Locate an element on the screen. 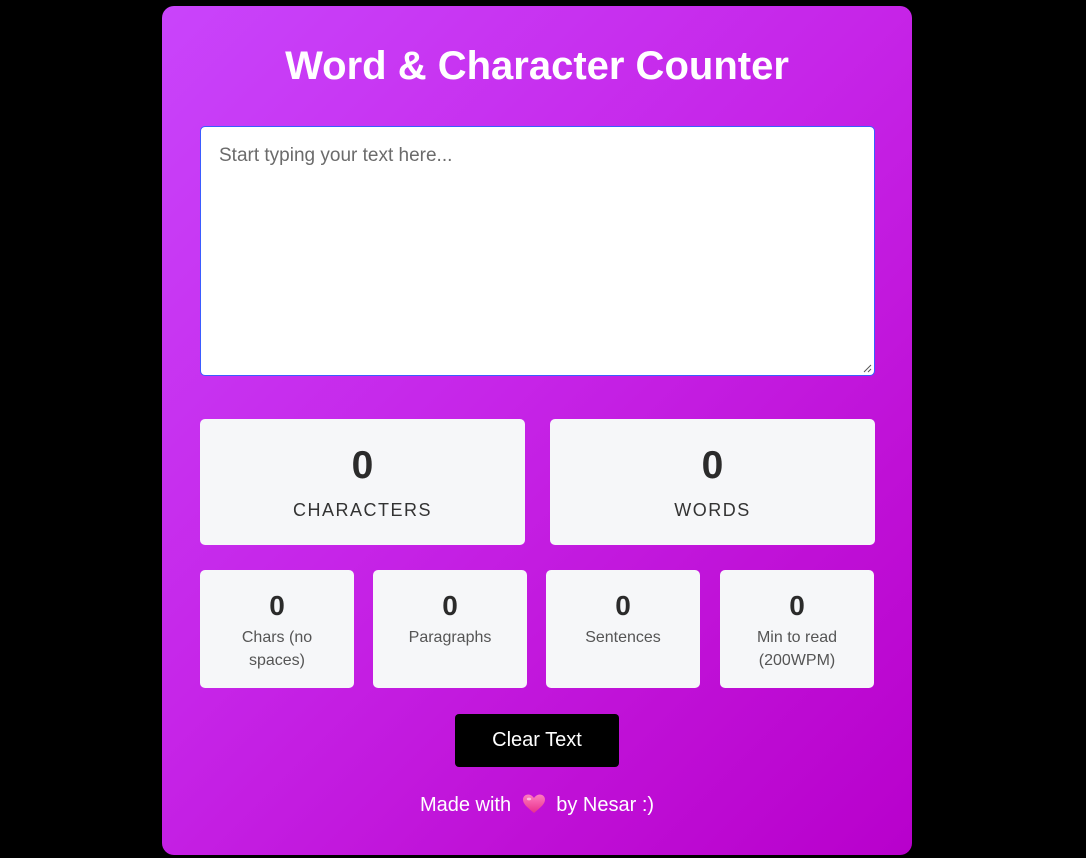 This screenshot has width=1086, height=858. read-time-count: 0 is located at coordinates (797, 605).